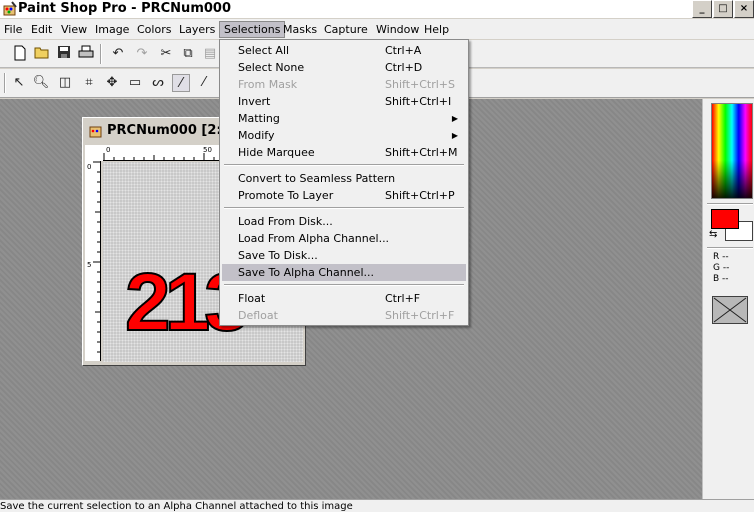 This screenshot has height=512, width=754. Describe the element at coordinates (19, 83) in the screenshot. I see `arrow-tool-icon: ↖` at that location.